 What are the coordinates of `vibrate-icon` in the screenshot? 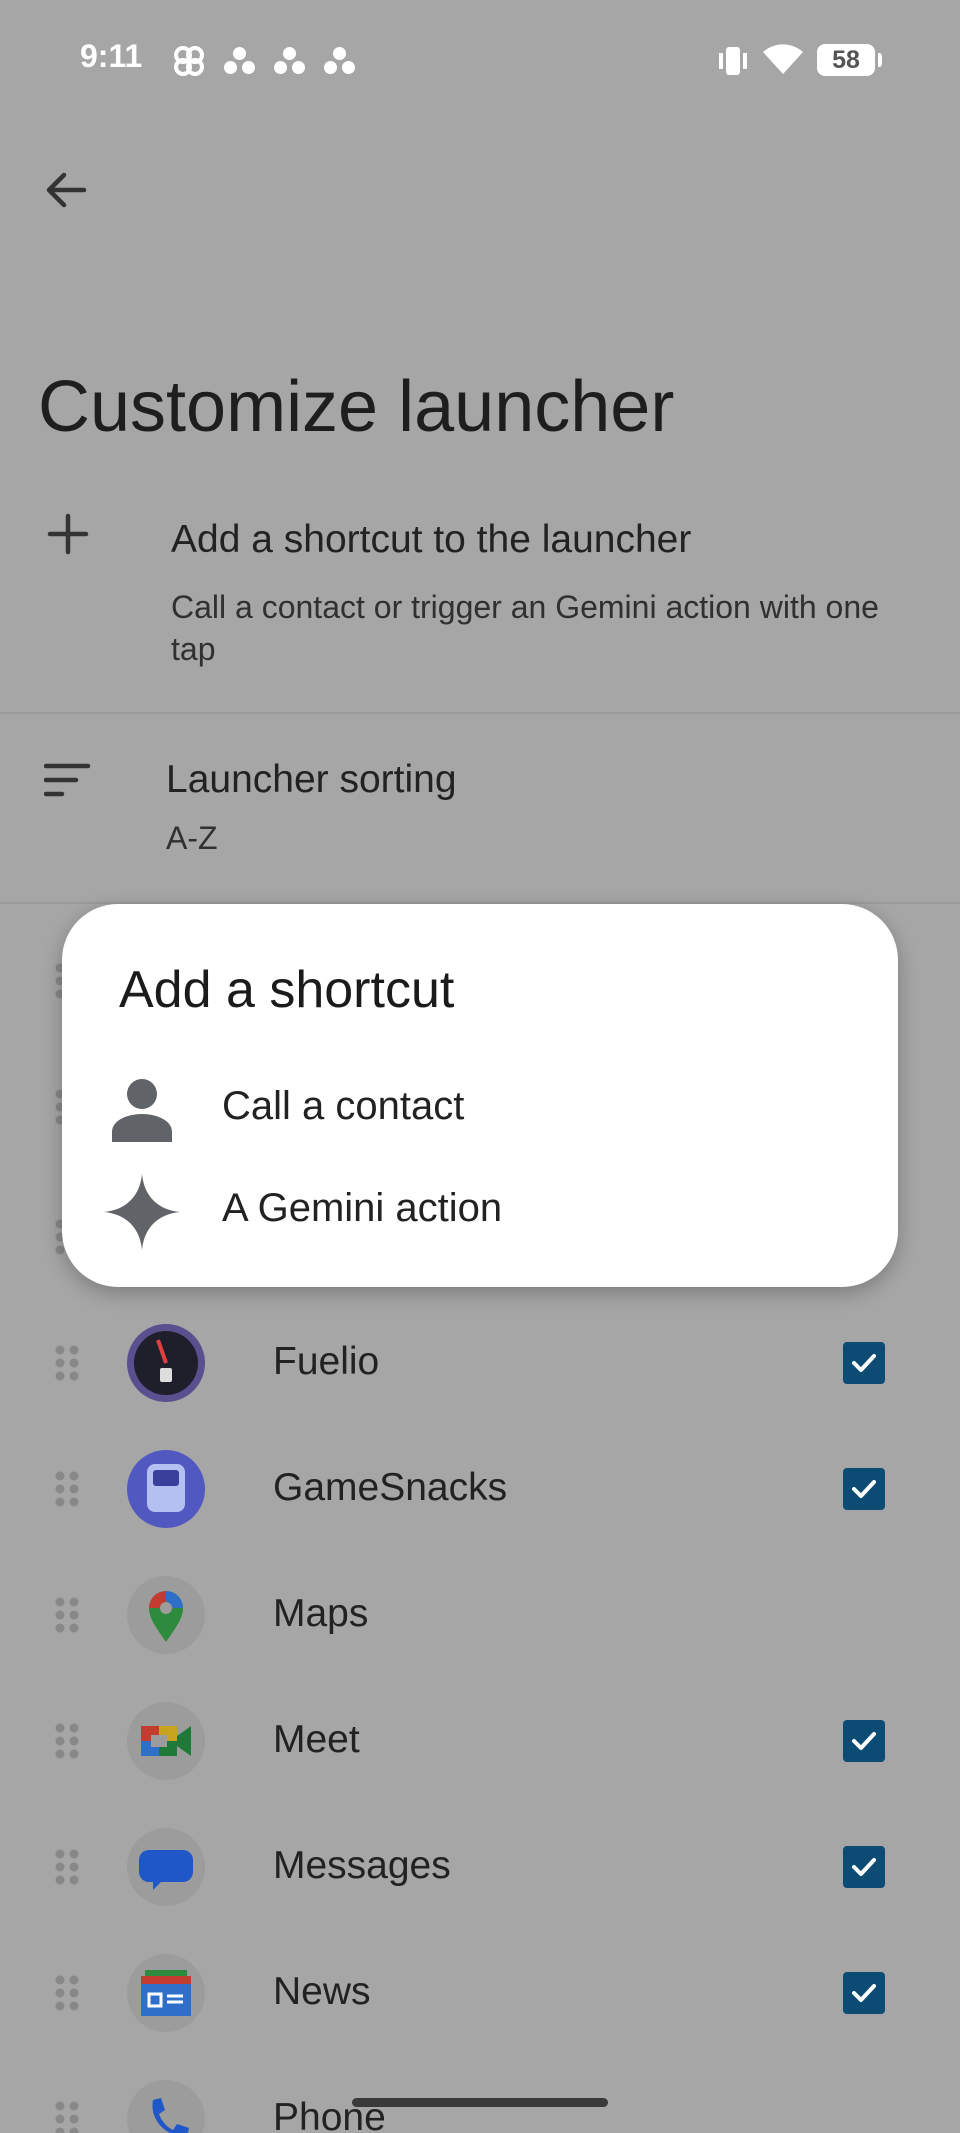 It's located at (733, 61).